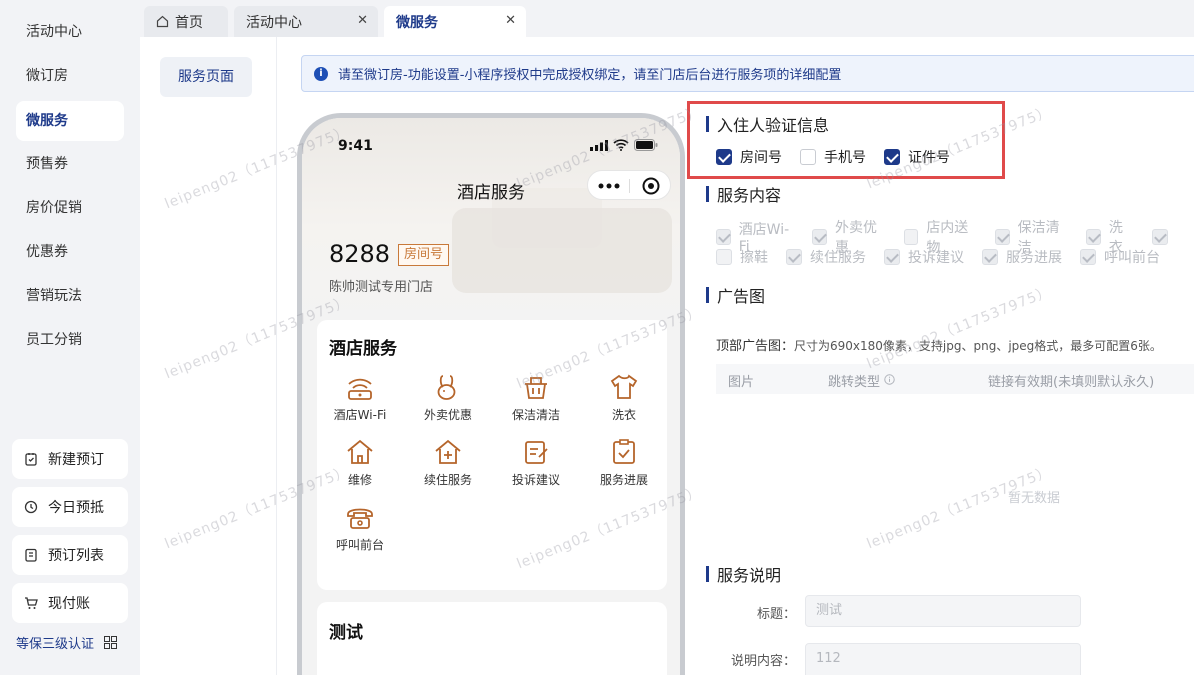  I want to click on sidebar-item-presale-voucher: 预售券, so click(70, 164).